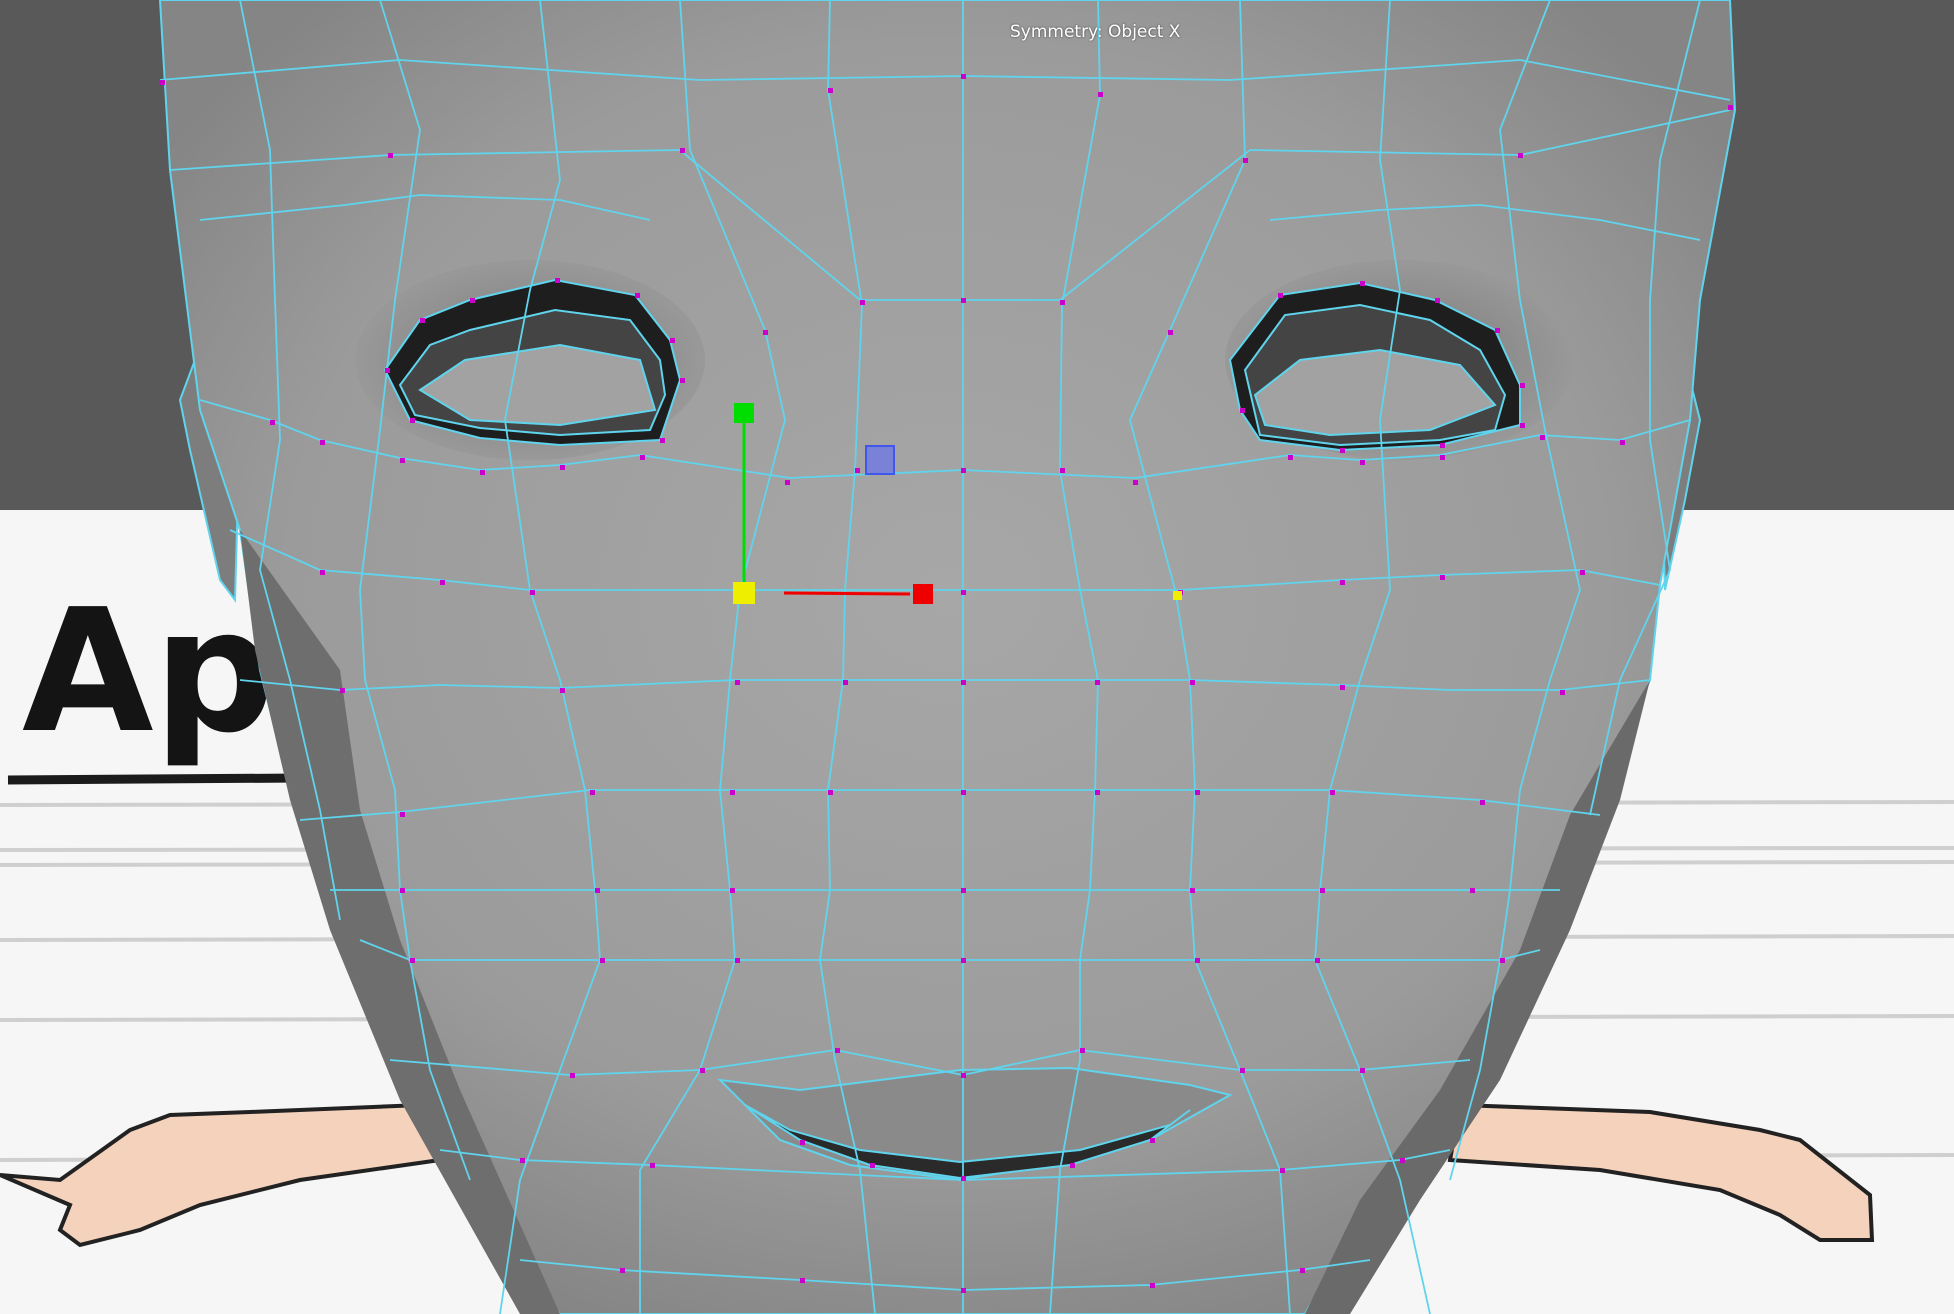 Image resolution: width=1954 pixels, height=1314 pixels. I want to click on manipulator-x-handle, so click(923, 594).